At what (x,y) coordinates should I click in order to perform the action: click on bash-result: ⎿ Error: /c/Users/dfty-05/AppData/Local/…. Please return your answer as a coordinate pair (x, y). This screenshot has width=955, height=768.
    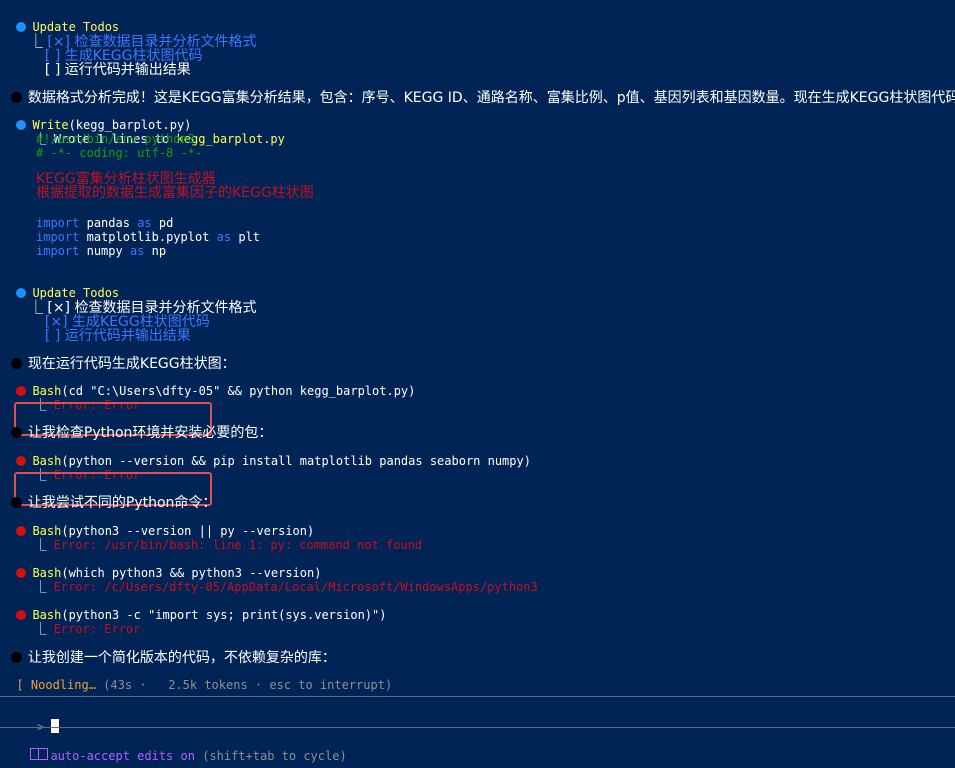
    Looking at the image, I should click on (286, 587).